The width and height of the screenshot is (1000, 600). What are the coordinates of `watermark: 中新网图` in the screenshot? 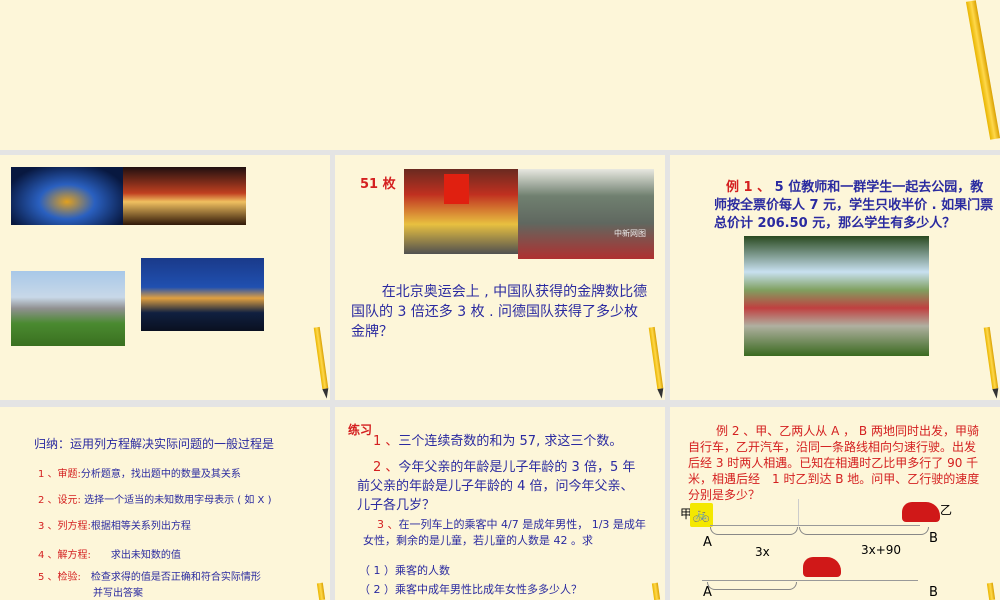 It's located at (630, 233).